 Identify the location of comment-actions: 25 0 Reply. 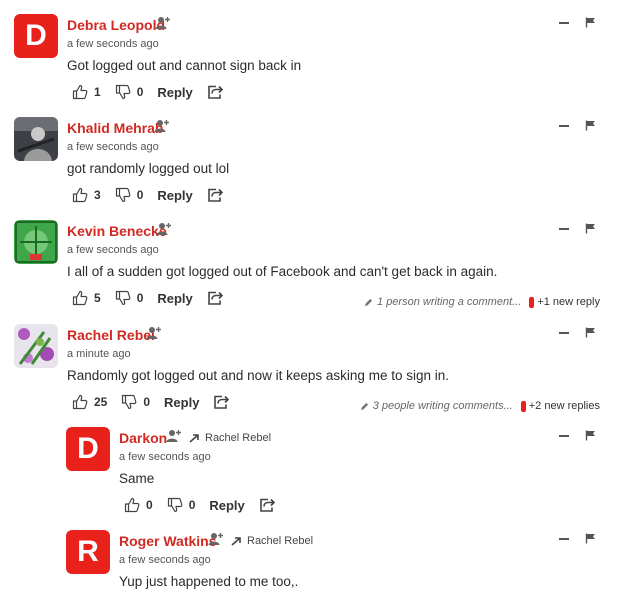
(150, 402).